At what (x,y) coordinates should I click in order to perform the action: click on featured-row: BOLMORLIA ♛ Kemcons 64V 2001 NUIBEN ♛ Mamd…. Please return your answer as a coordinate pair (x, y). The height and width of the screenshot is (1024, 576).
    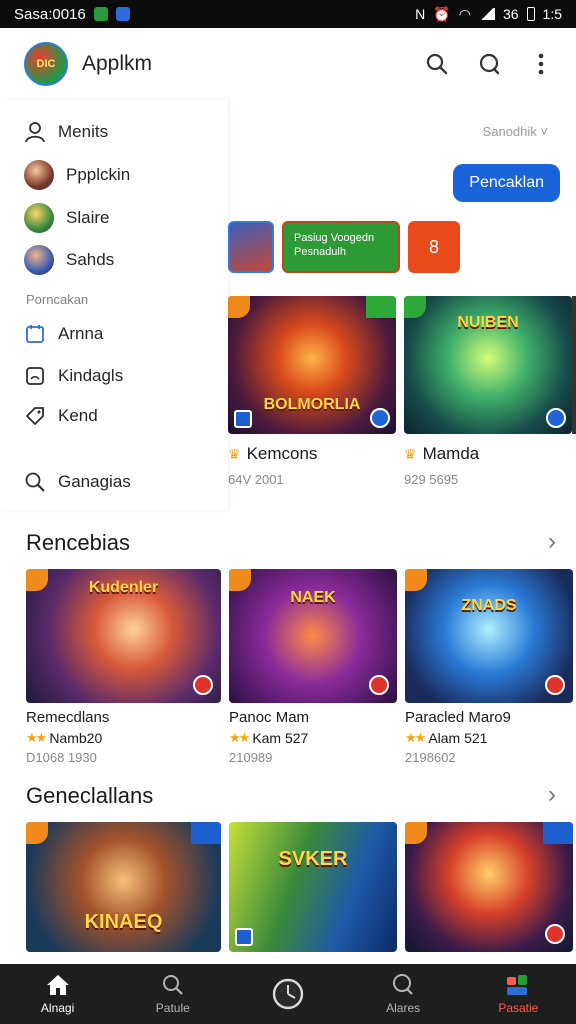
    Looking at the image, I should click on (400, 391).